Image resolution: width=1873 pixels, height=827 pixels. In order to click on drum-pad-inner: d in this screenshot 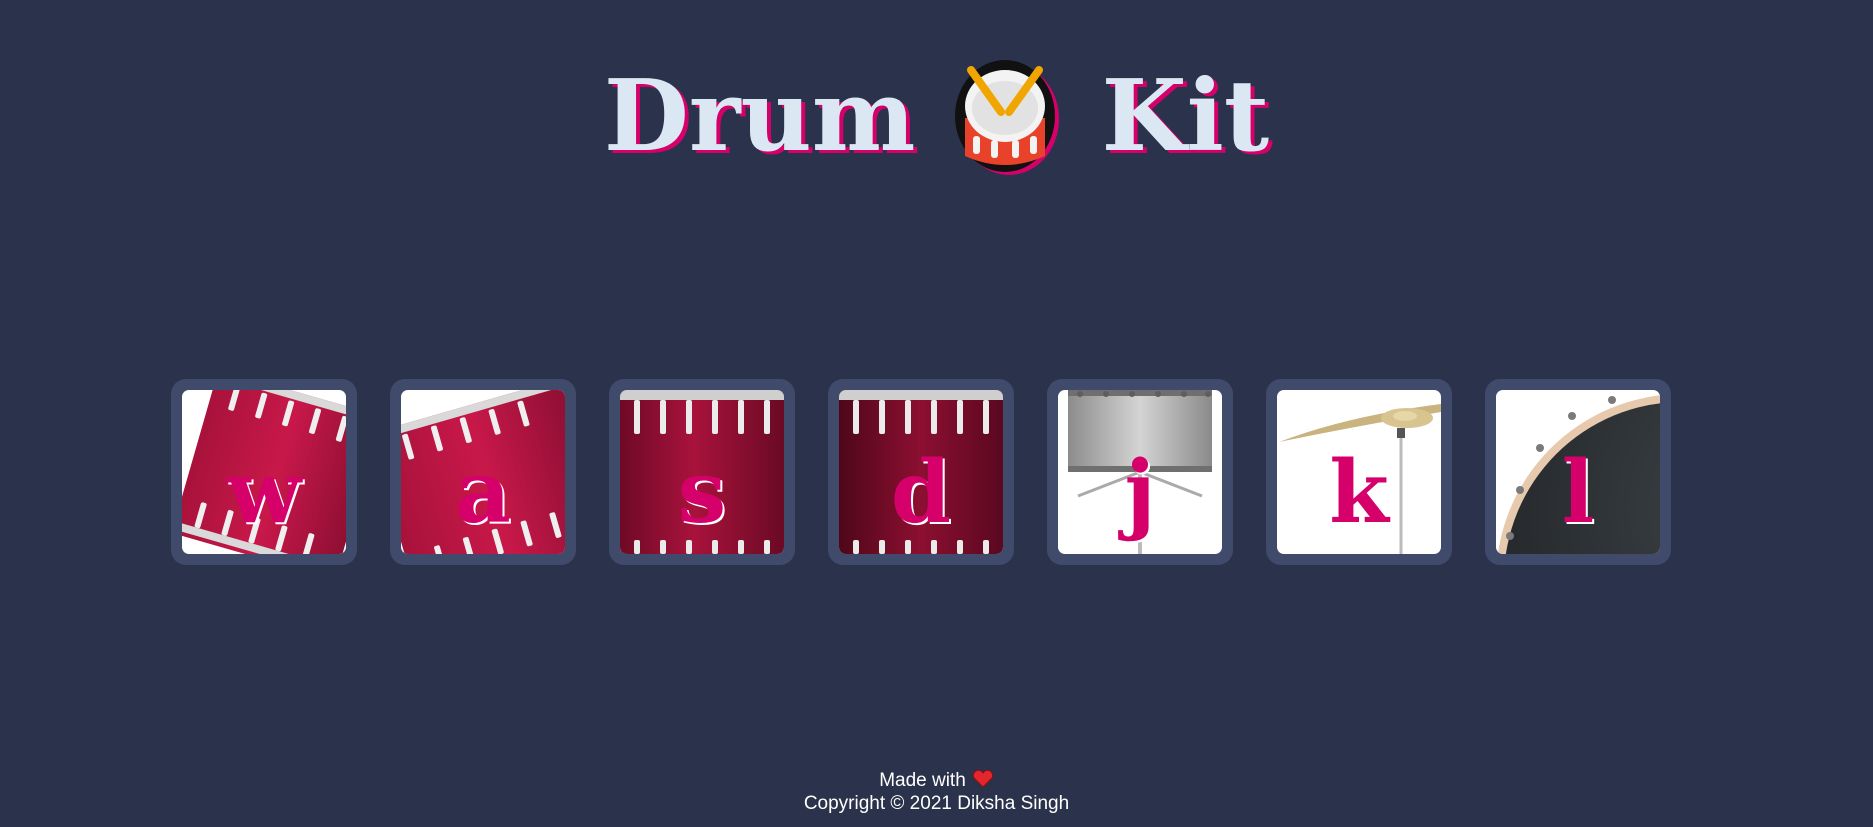, I will do `click(921, 472)`.